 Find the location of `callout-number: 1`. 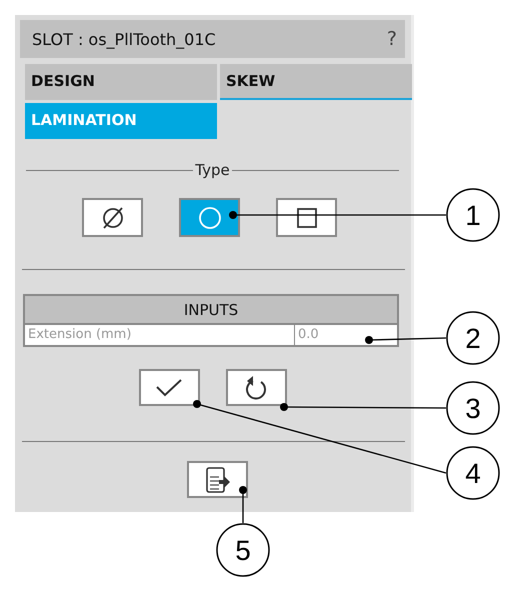

callout-number: 1 is located at coordinates (473, 215).